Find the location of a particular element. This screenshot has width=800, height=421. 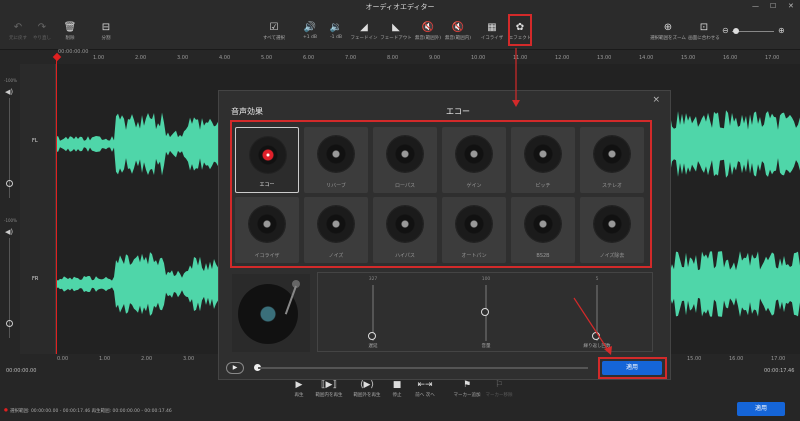

annotation-arrows is located at coordinates (562, 201).